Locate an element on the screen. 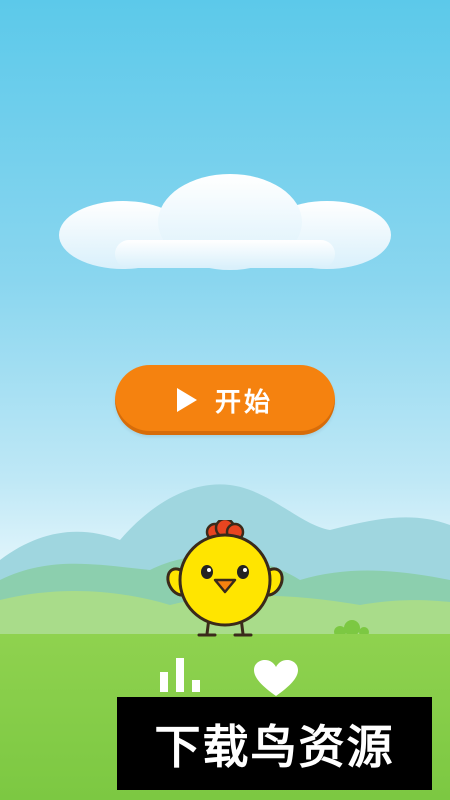 This screenshot has height=800, width=450. start-button-label: 开始 is located at coordinates (243, 402).